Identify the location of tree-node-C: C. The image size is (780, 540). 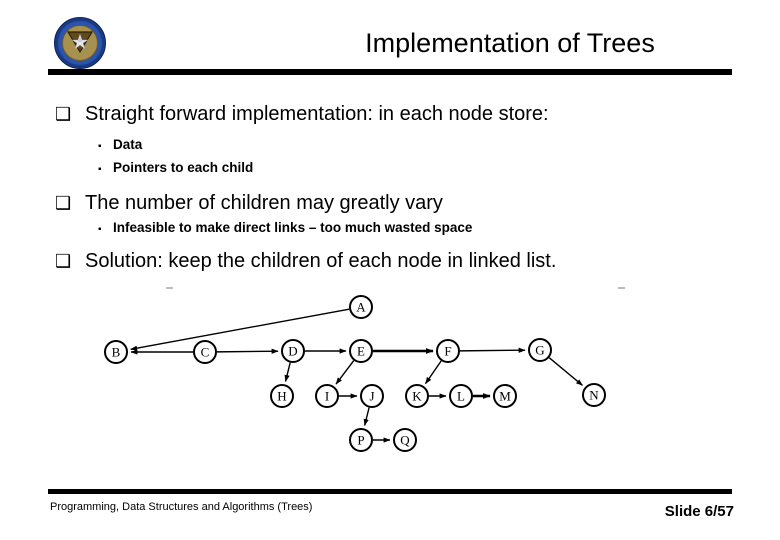
(205, 352).